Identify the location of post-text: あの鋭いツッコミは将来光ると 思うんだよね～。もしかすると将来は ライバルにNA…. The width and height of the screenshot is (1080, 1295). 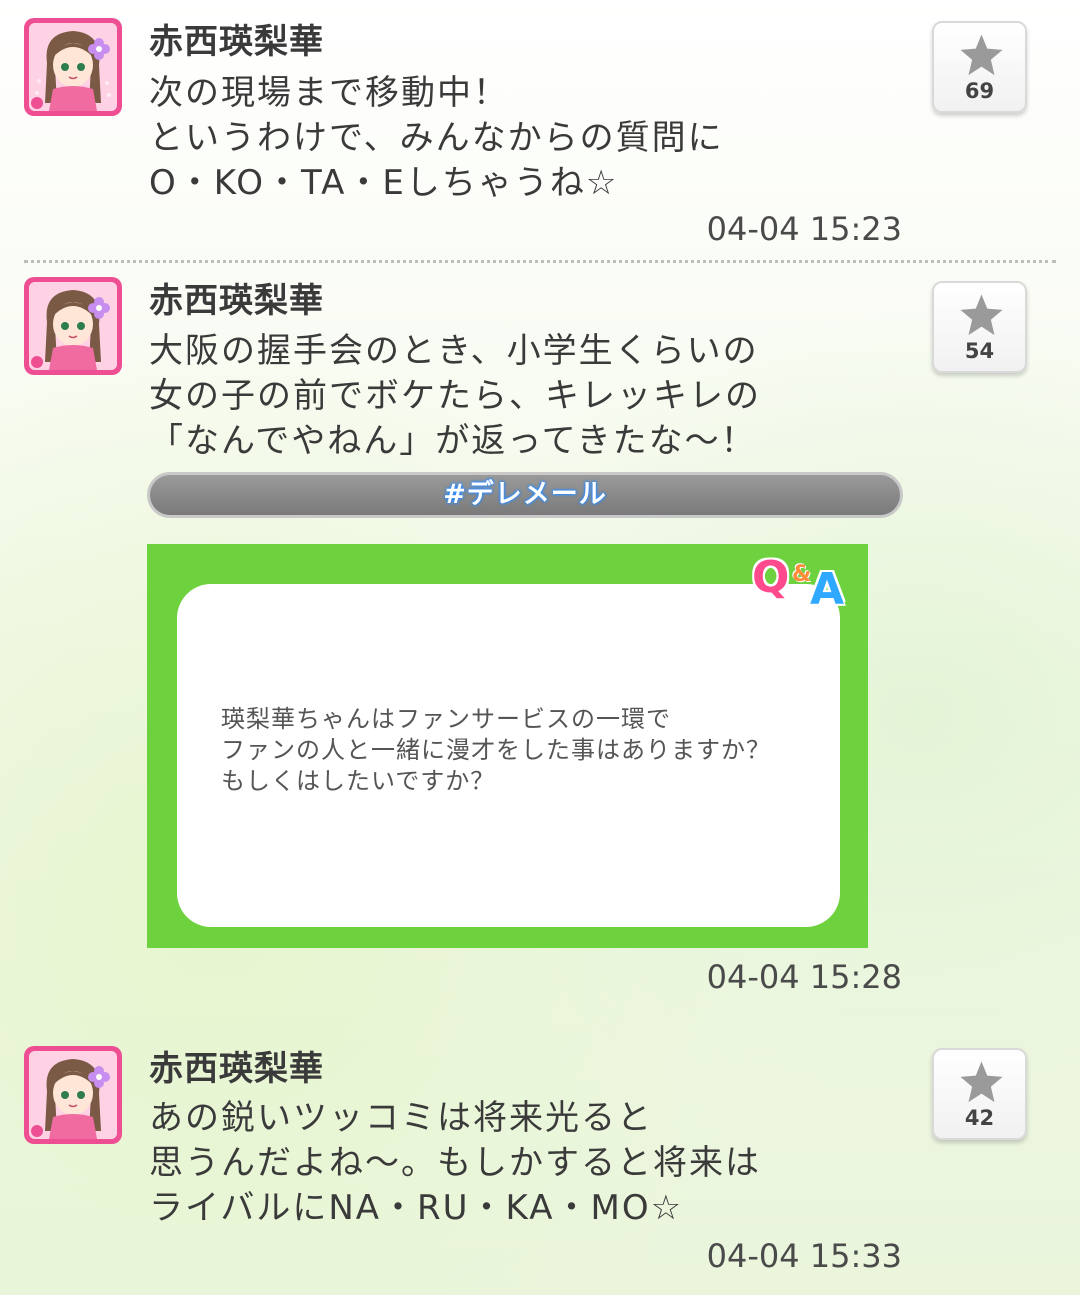
(455, 1163).